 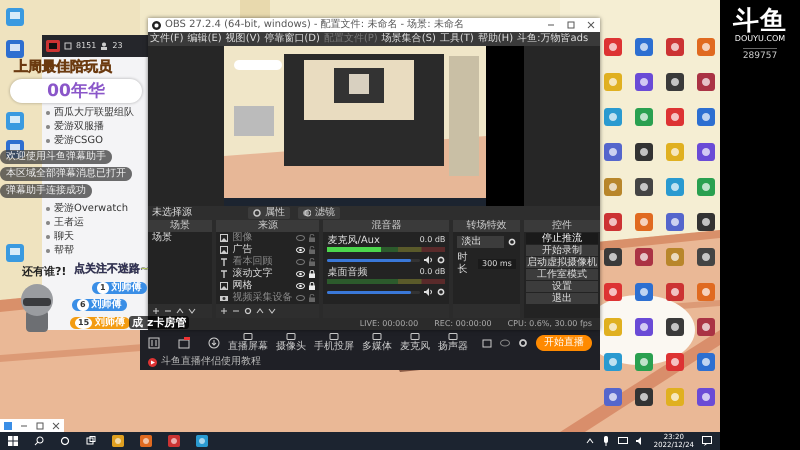 What do you see at coordinates (760, 55) in the screenshot?
I see `room-number: 289757` at bounding box center [760, 55].